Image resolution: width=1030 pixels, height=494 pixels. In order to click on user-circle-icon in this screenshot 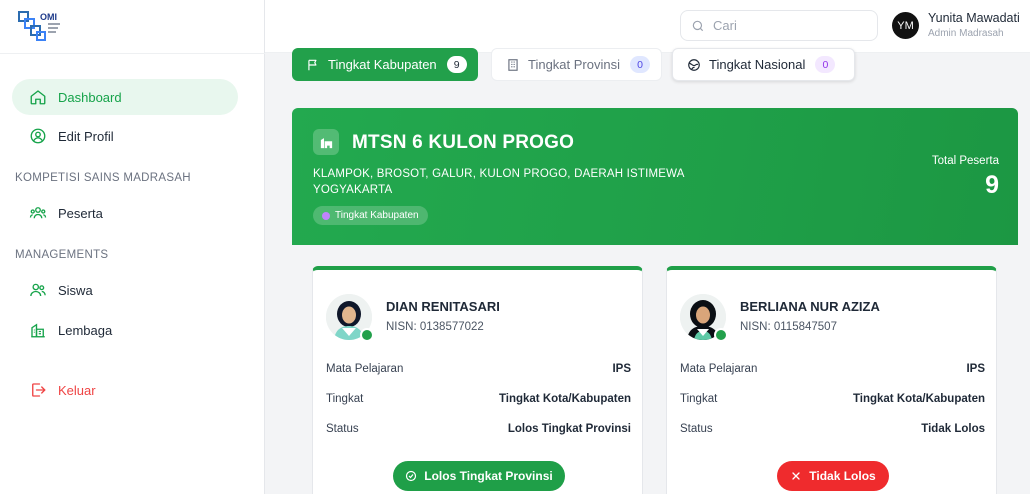, I will do `click(38, 136)`.